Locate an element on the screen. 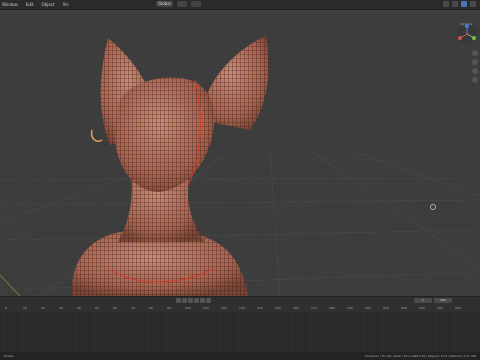 This screenshot has height=360, width=480. ruler-tick: 40 is located at coordinates (79, 308).